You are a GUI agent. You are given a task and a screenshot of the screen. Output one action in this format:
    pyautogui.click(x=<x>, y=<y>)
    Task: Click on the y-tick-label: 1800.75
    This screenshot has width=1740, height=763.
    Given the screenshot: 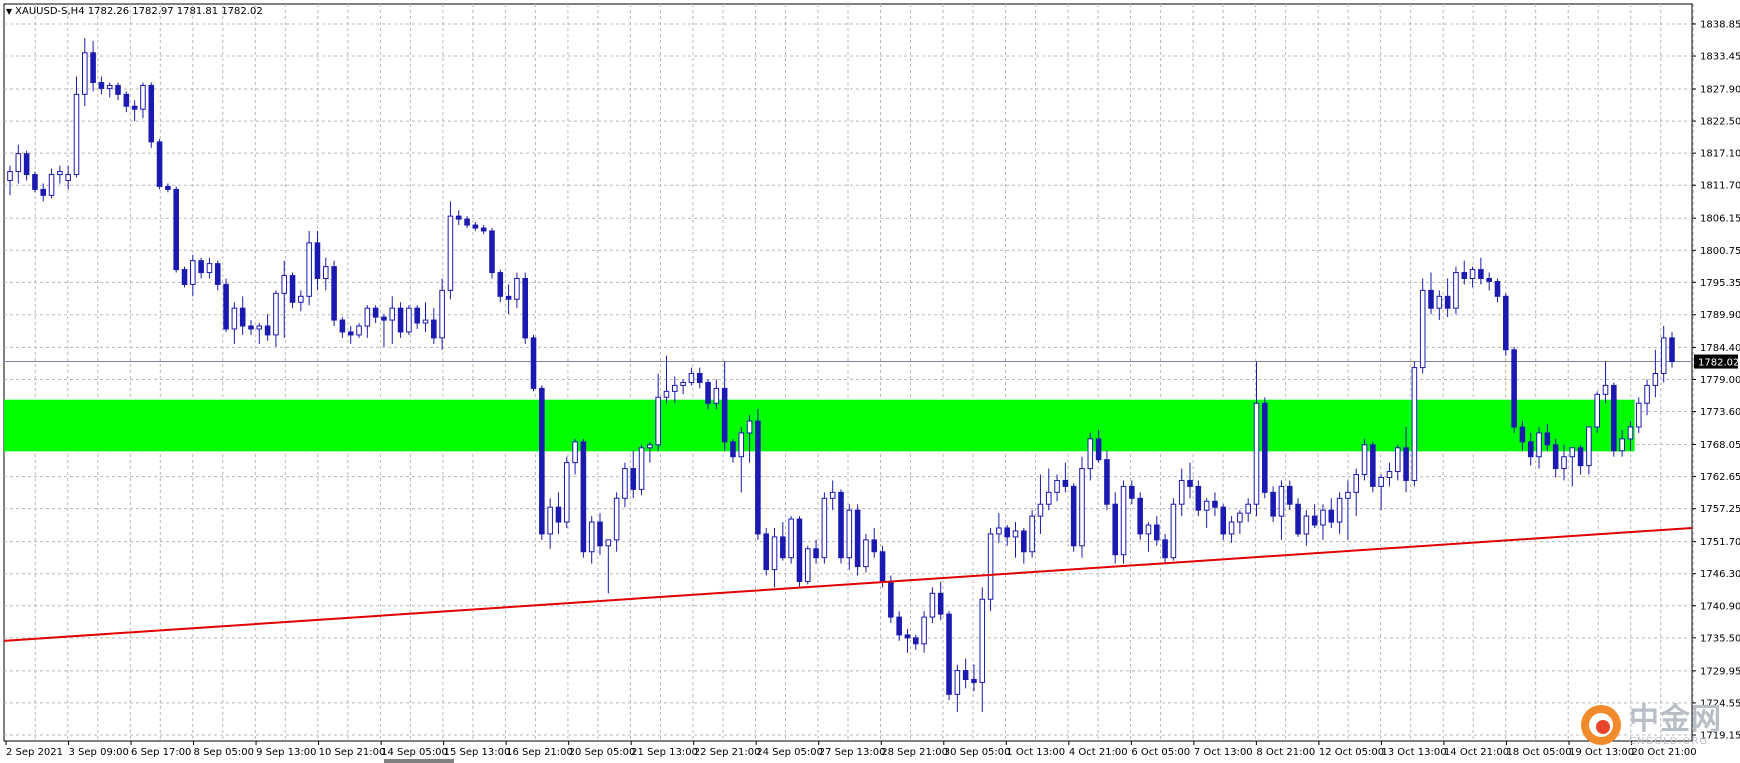 What is the action you would take?
    pyautogui.click(x=1720, y=251)
    